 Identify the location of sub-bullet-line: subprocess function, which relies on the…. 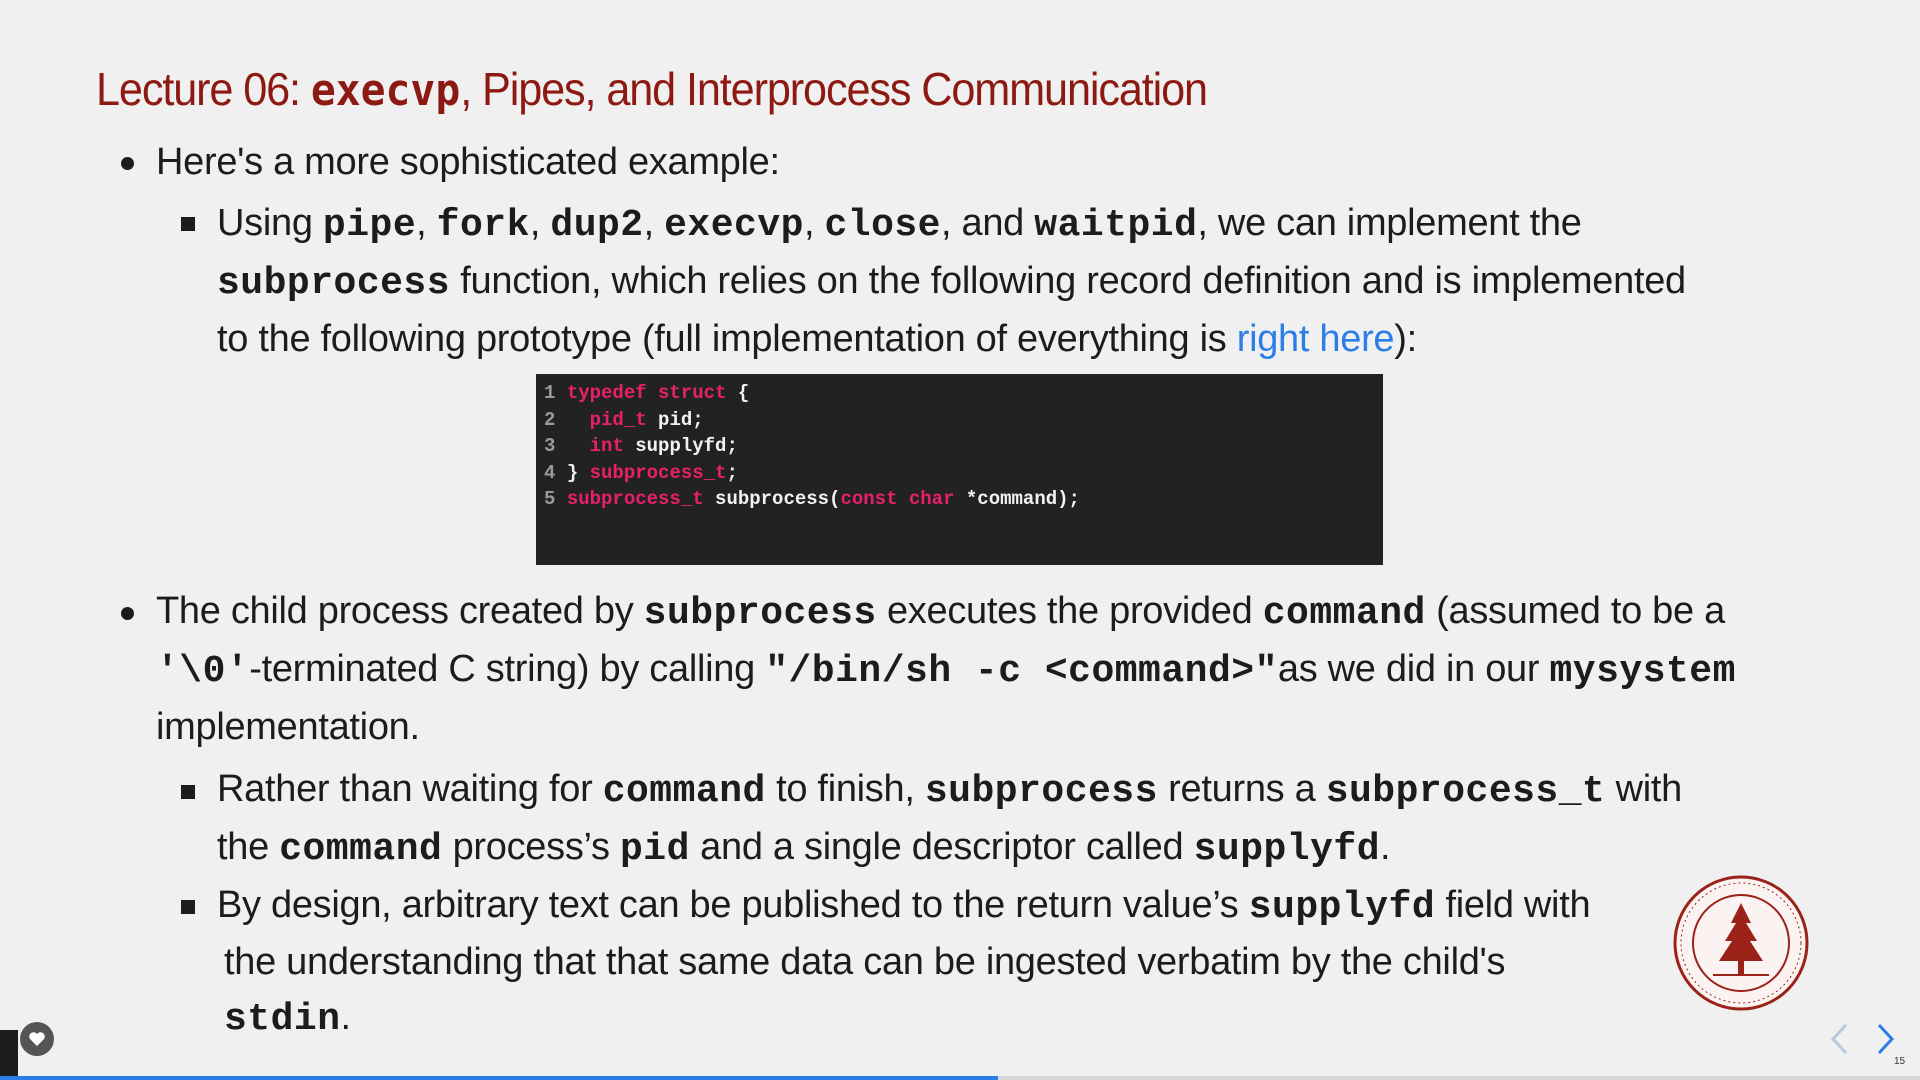
(951, 282).